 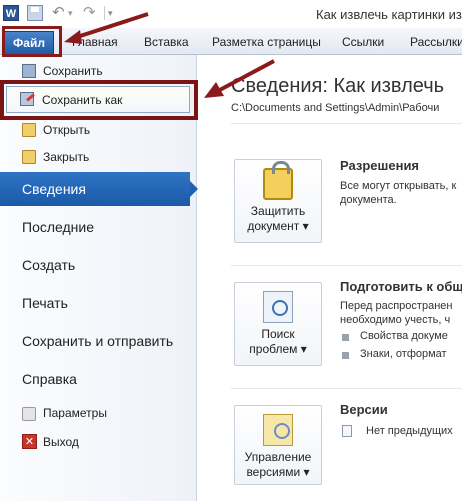 What do you see at coordinates (106, 28) in the screenshot?
I see `annotation-arrow-file` at bounding box center [106, 28].